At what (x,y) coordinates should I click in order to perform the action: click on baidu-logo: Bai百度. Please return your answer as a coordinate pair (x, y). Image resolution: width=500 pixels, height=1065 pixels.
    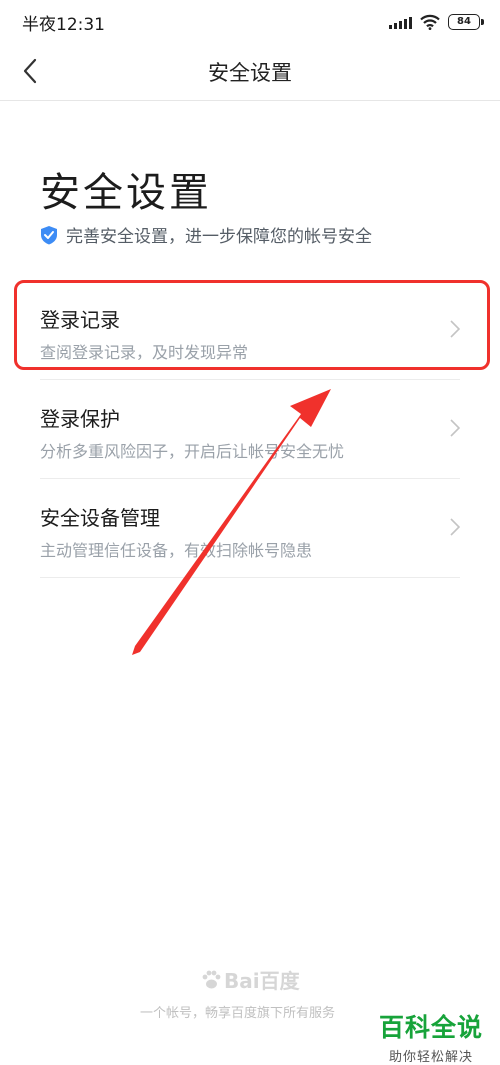
    Looking at the image, I should click on (250, 979).